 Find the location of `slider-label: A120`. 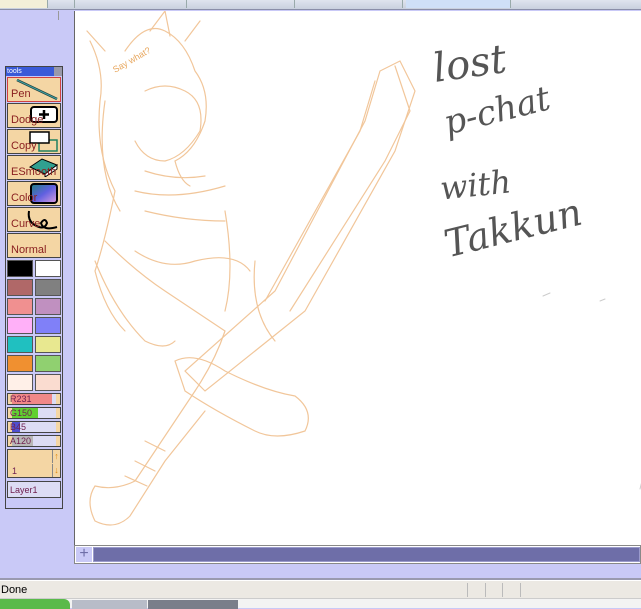

slider-label: A120 is located at coordinates (21, 441).